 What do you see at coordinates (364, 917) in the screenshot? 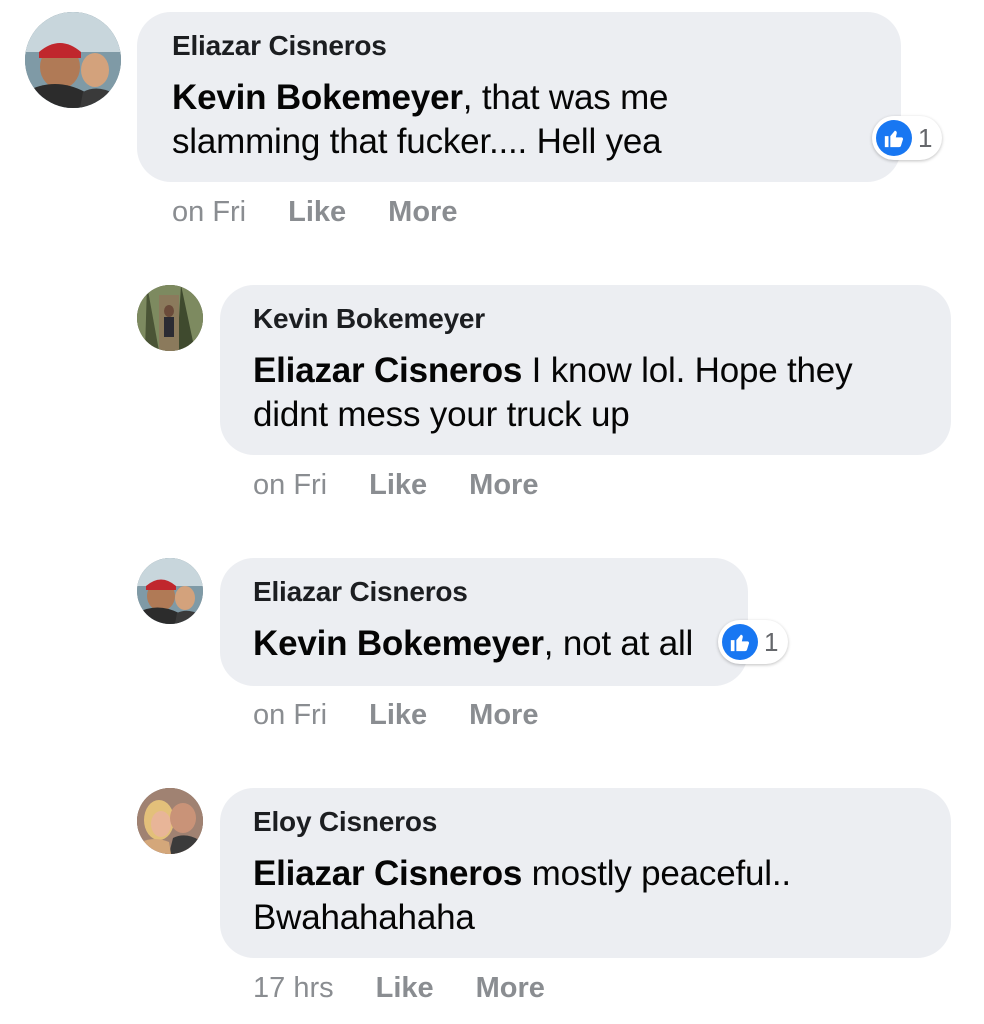
I see `comment-text-line: Bwahahahaha` at bounding box center [364, 917].